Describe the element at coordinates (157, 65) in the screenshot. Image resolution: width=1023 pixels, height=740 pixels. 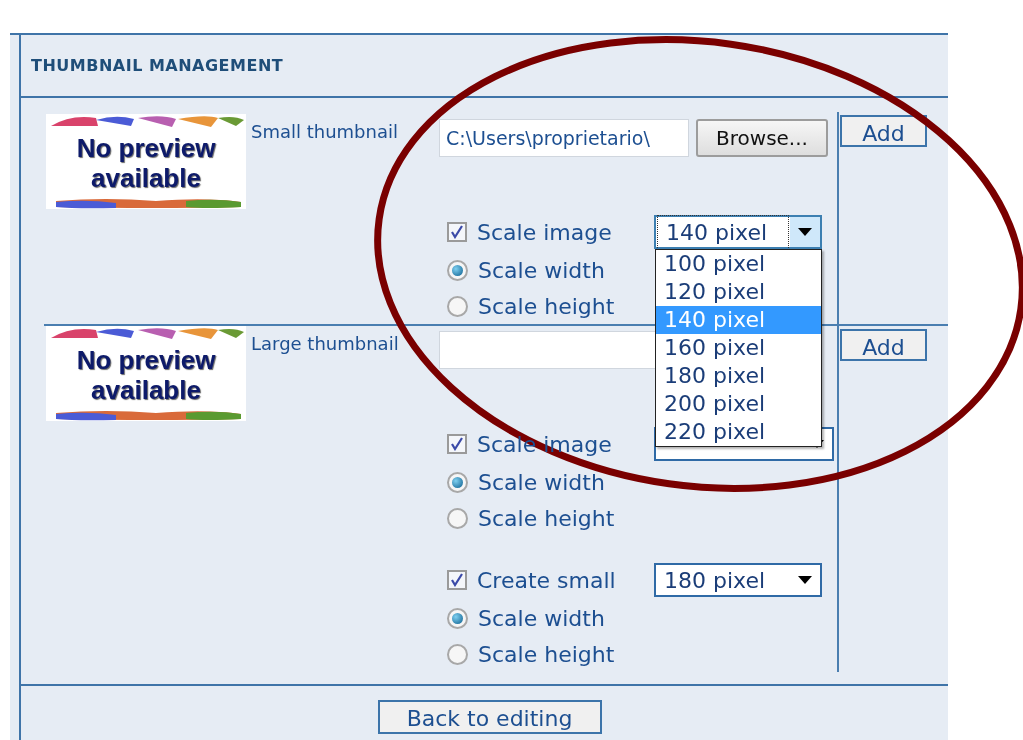
I see `section-title: THUMBNAIL MANAGEMENT` at that location.